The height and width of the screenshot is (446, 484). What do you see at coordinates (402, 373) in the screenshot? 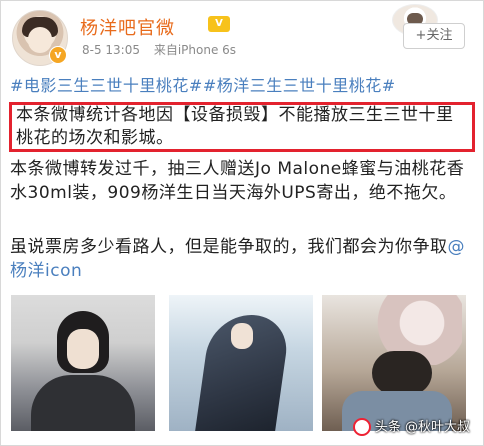
I see `image-3-figure` at bounding box center [402, 373].